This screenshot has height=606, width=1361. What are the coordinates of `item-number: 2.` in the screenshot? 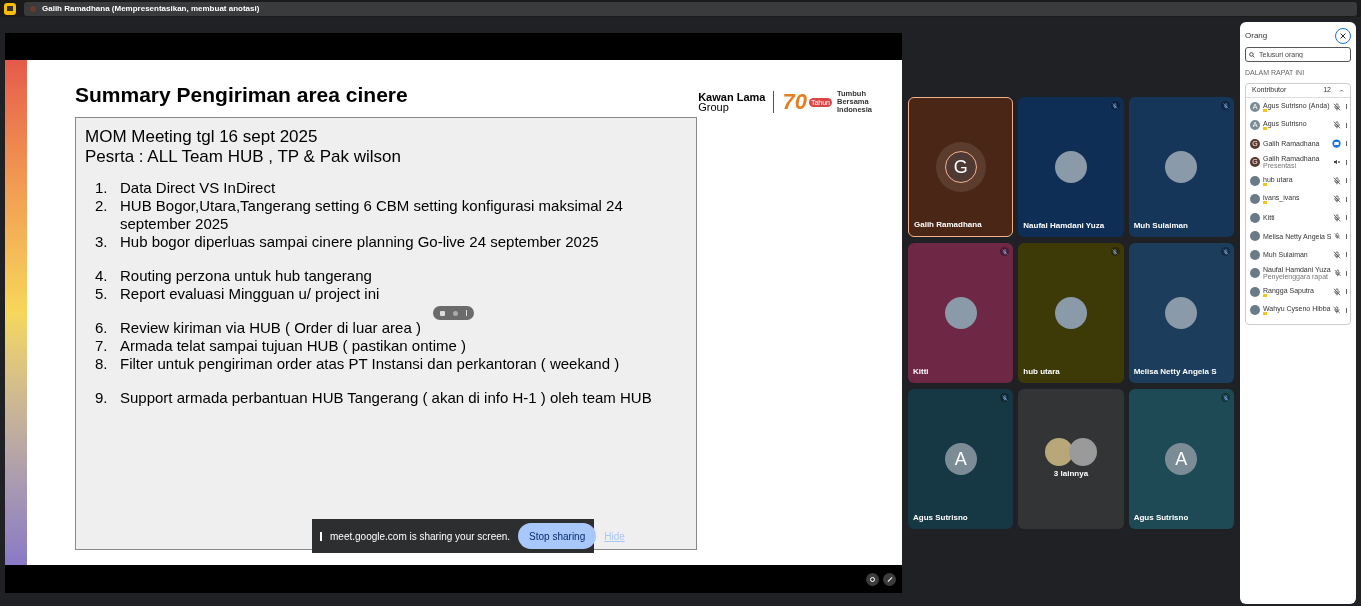 It's located at (101, 206).